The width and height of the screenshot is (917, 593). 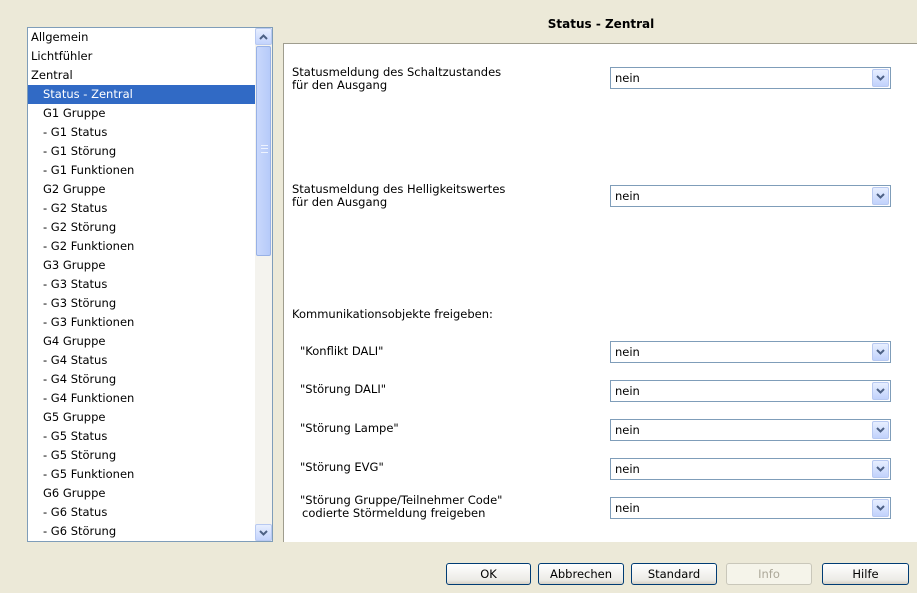 I want to click on schalt-select-value: nein, so click(x=627, y=78).